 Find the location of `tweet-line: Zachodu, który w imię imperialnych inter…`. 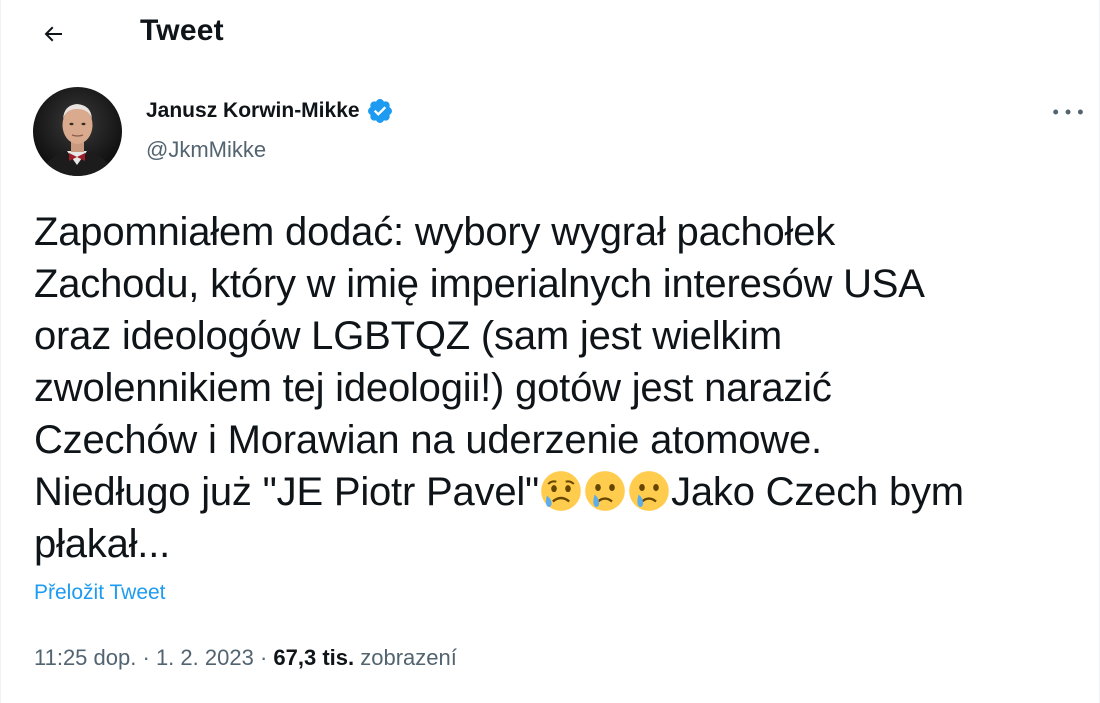

tweet-line: Zachodu, który w imię imperialnych inter… is located at coordinates (479, 284).